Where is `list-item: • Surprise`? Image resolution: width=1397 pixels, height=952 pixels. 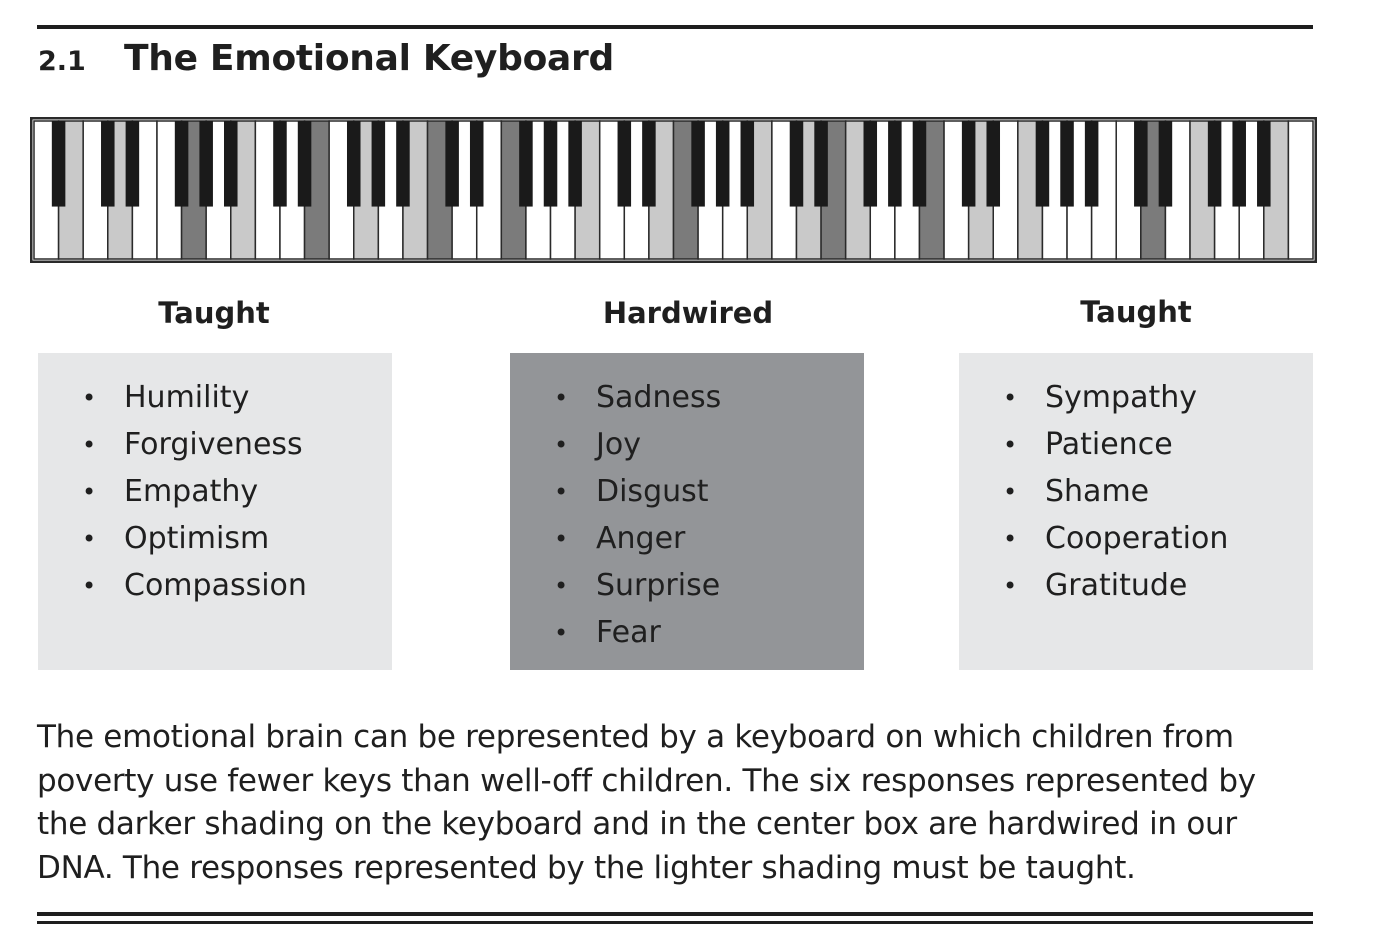
list-item: • Surprise is located at coordinates (637, 585).